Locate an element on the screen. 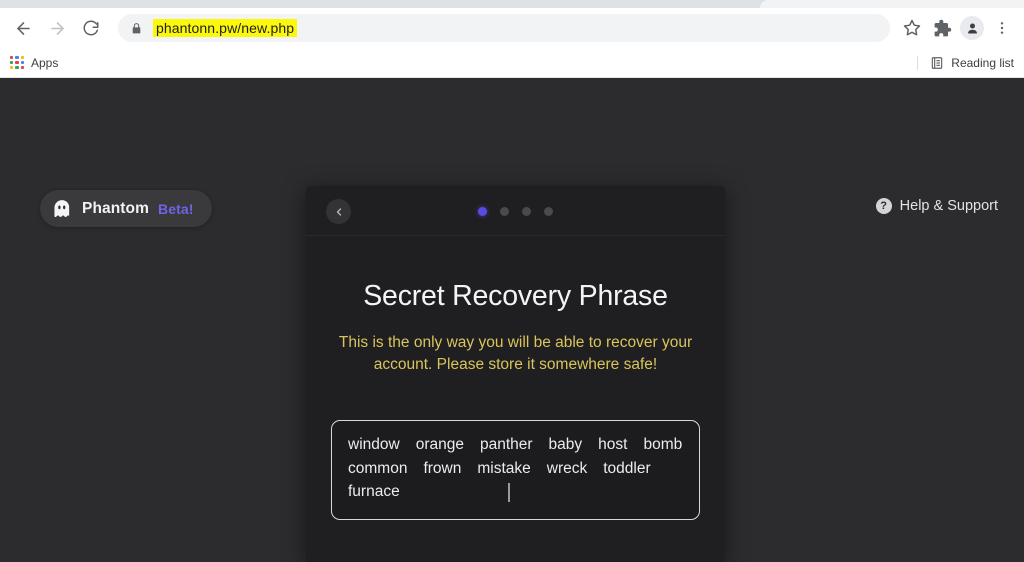 This screenshot has height=562, width=1024. modal-header is located at coordinates (515, 211).